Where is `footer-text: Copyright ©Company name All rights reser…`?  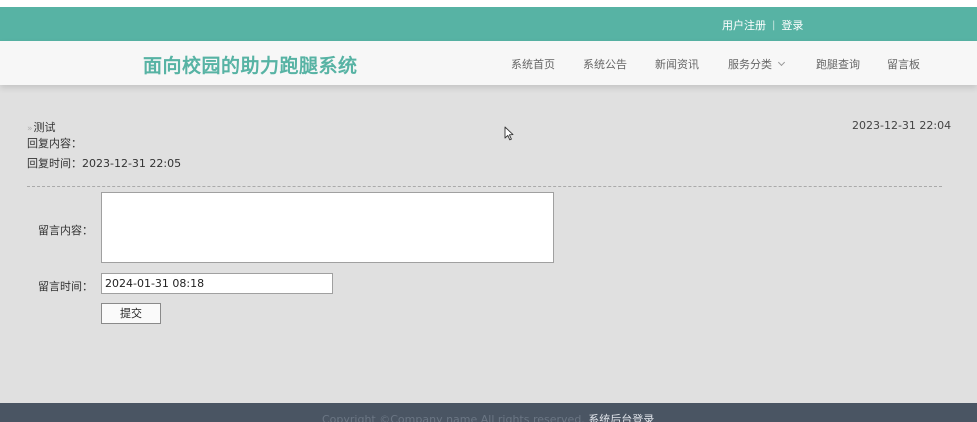
footer-text: Copyright ©Company name All rights reser… is located at coordinates (488, 416).